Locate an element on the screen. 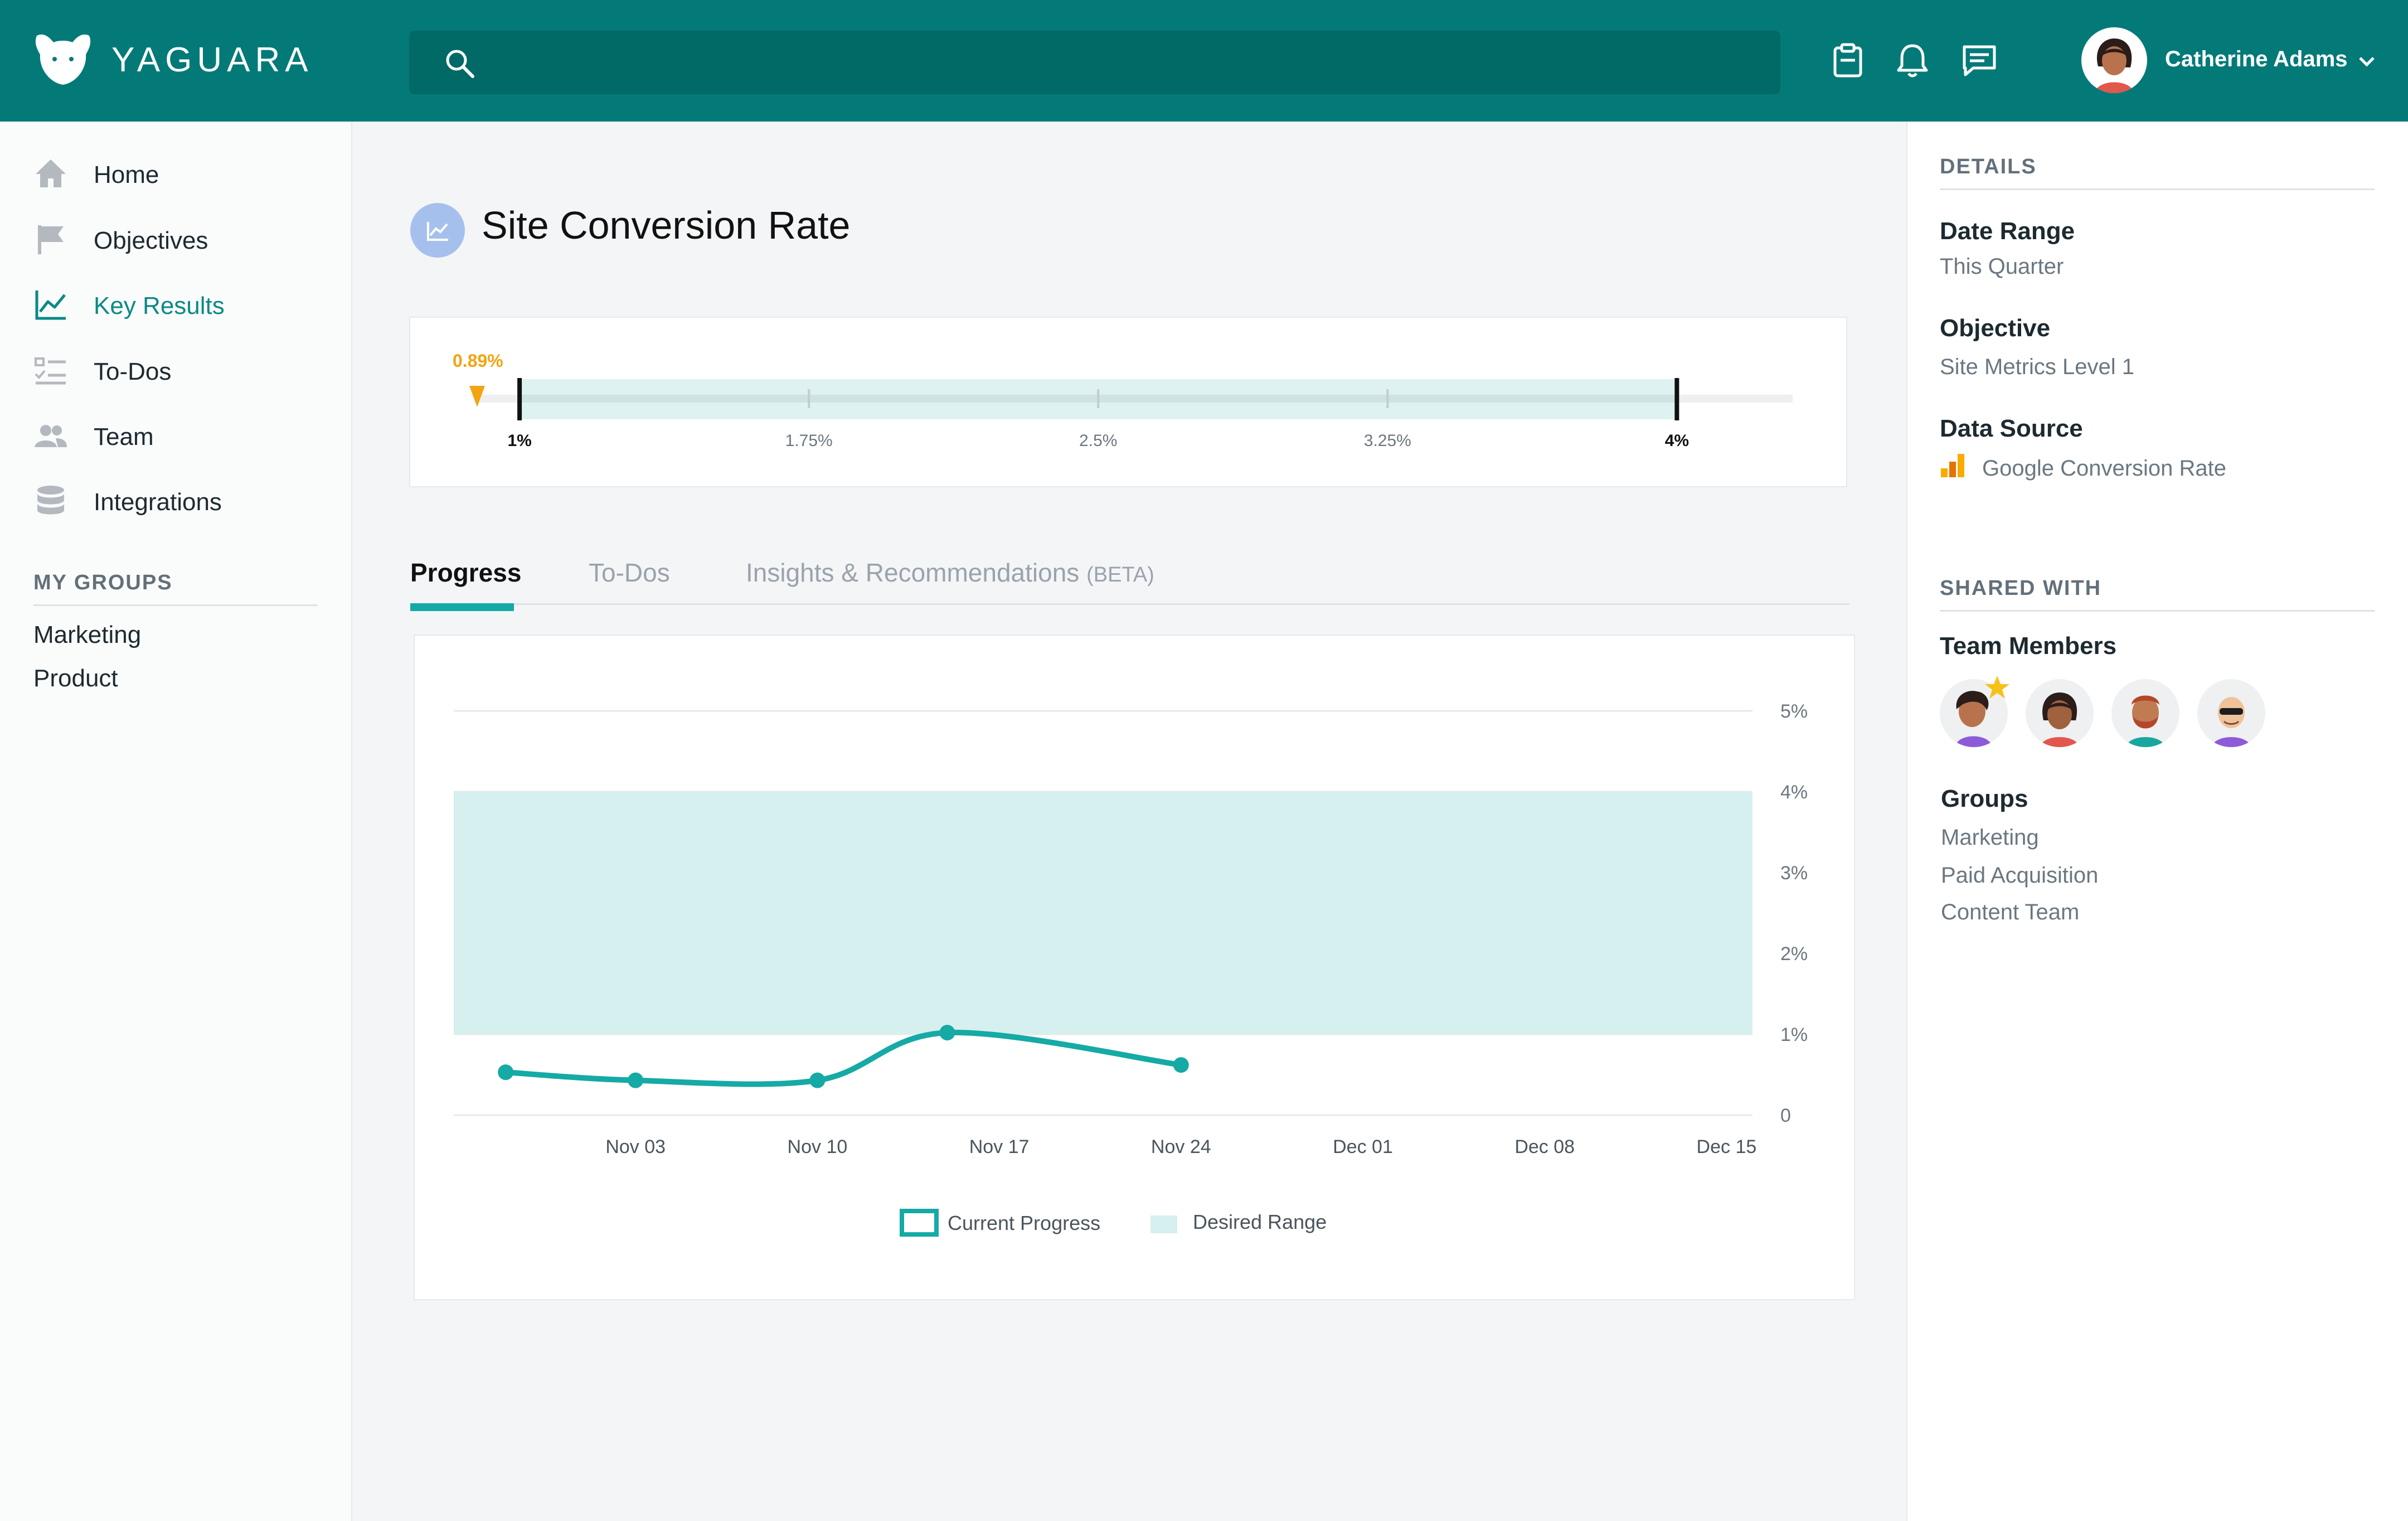 The width and height of the screenshot is (2408, 1521). checklist-icon is located at coordinates (51, 371).